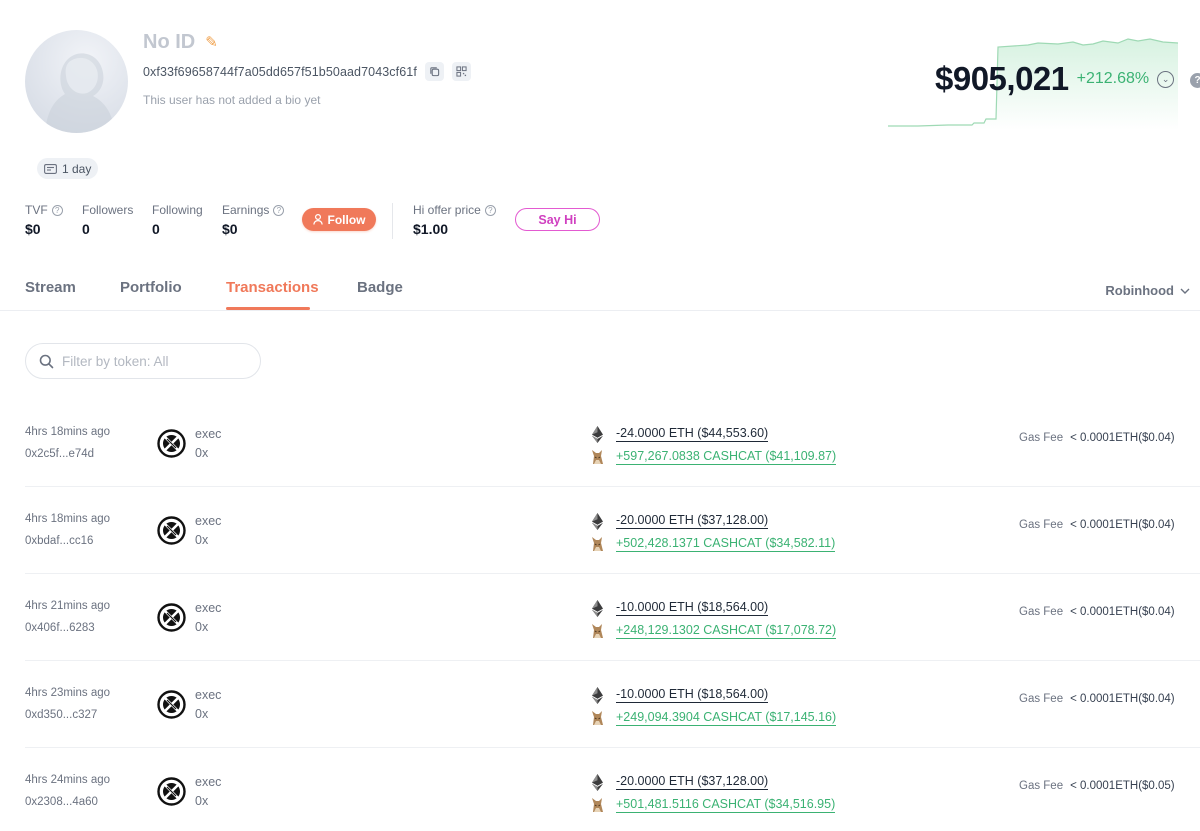  Describe the element at coordinates (50, 287) in the screenshot. I see `tab-stream: Stream` at that location.